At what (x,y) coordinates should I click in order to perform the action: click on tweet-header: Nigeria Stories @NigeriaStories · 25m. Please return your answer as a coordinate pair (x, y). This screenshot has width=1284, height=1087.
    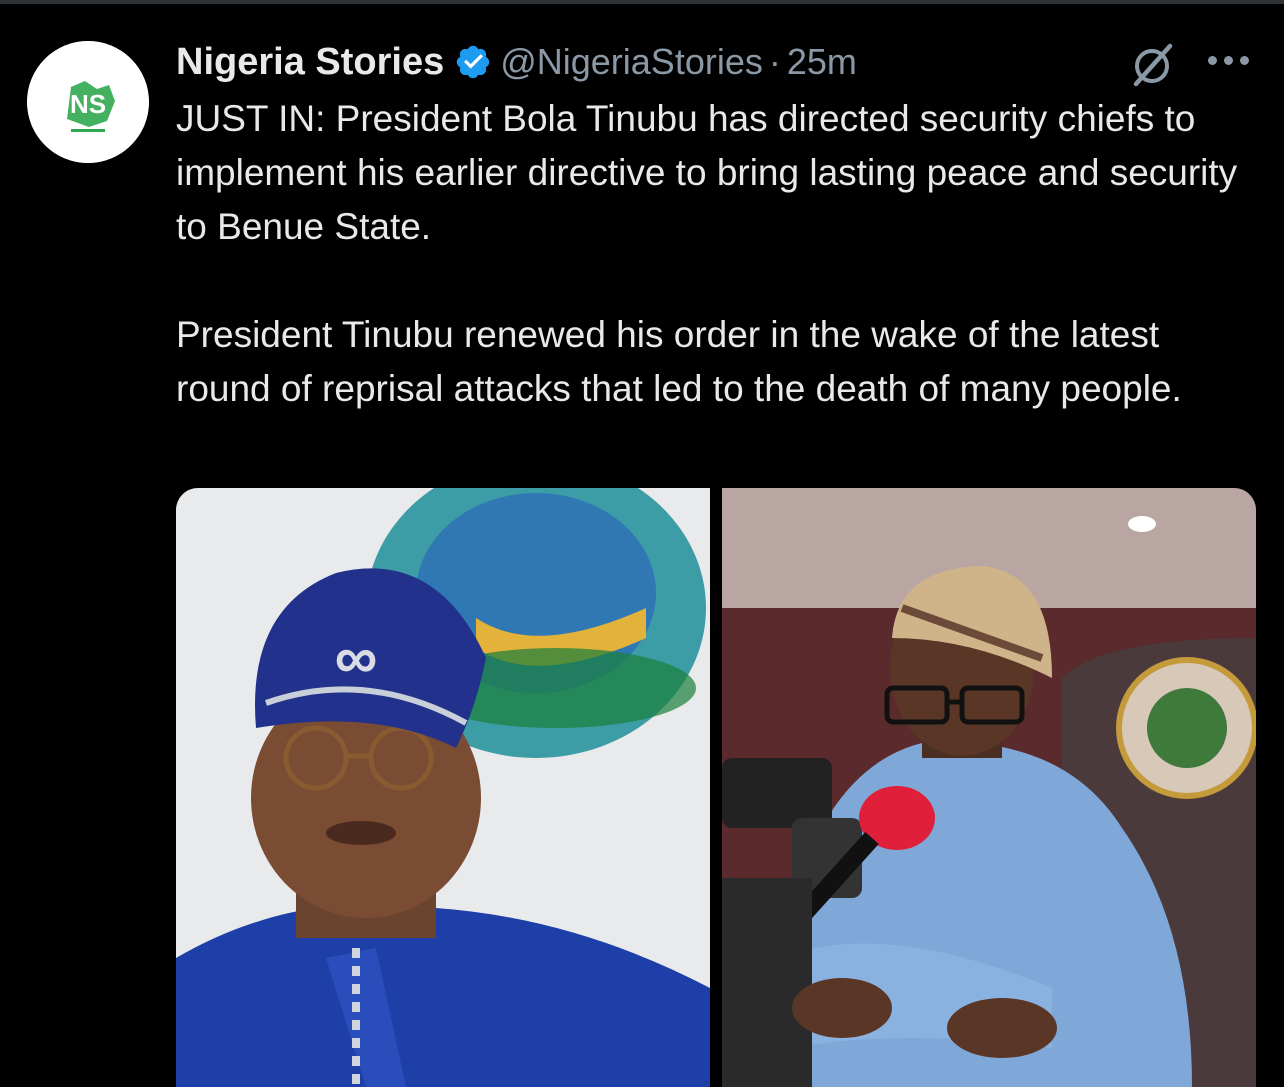
    Looking at the image, I should click on (716, 62).